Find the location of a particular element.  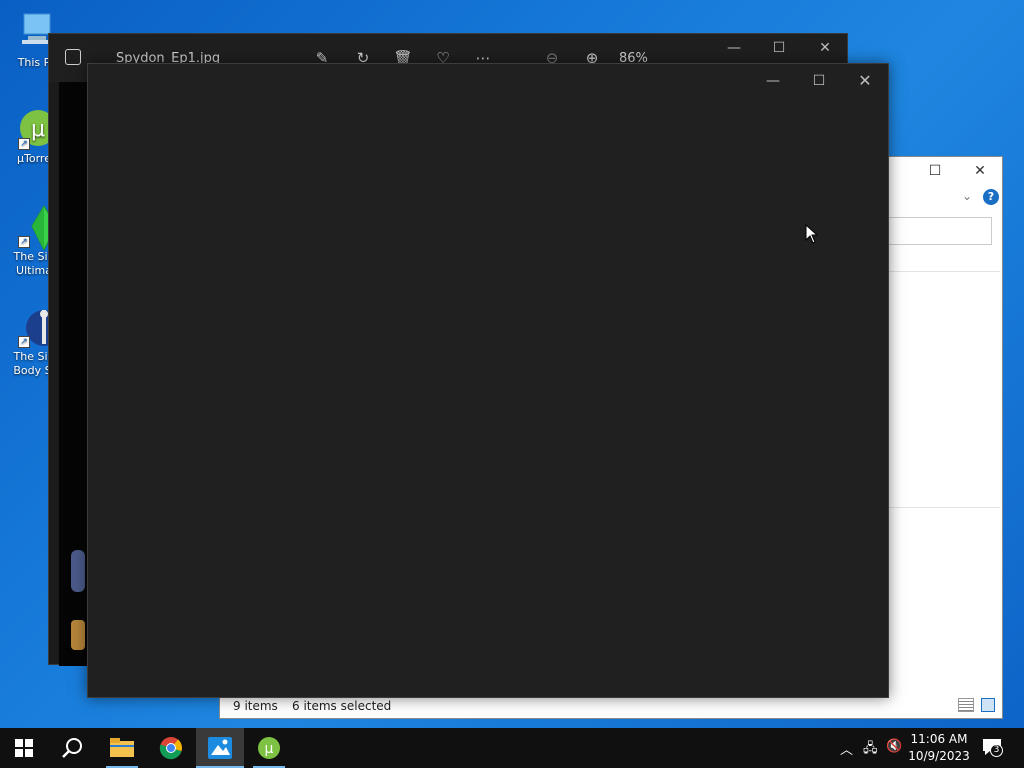

desktop-icon-label: μTorre is located at coordinates (34, 158).